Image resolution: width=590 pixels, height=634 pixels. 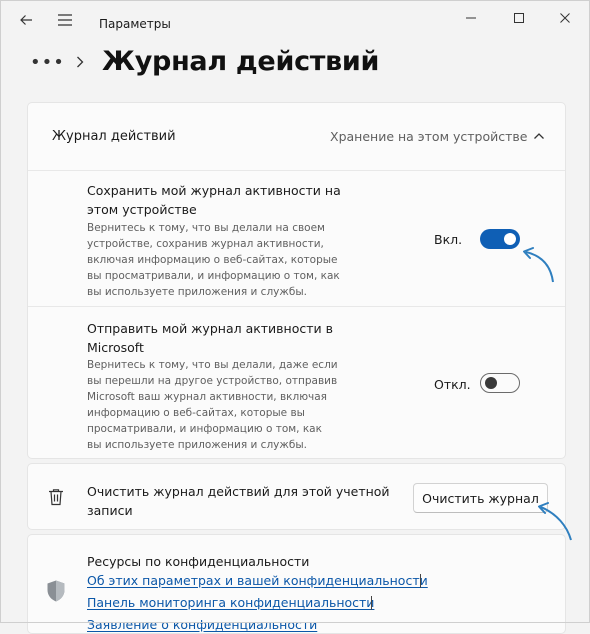 I want to click on maximize-icon, so click(x=519, y=18).